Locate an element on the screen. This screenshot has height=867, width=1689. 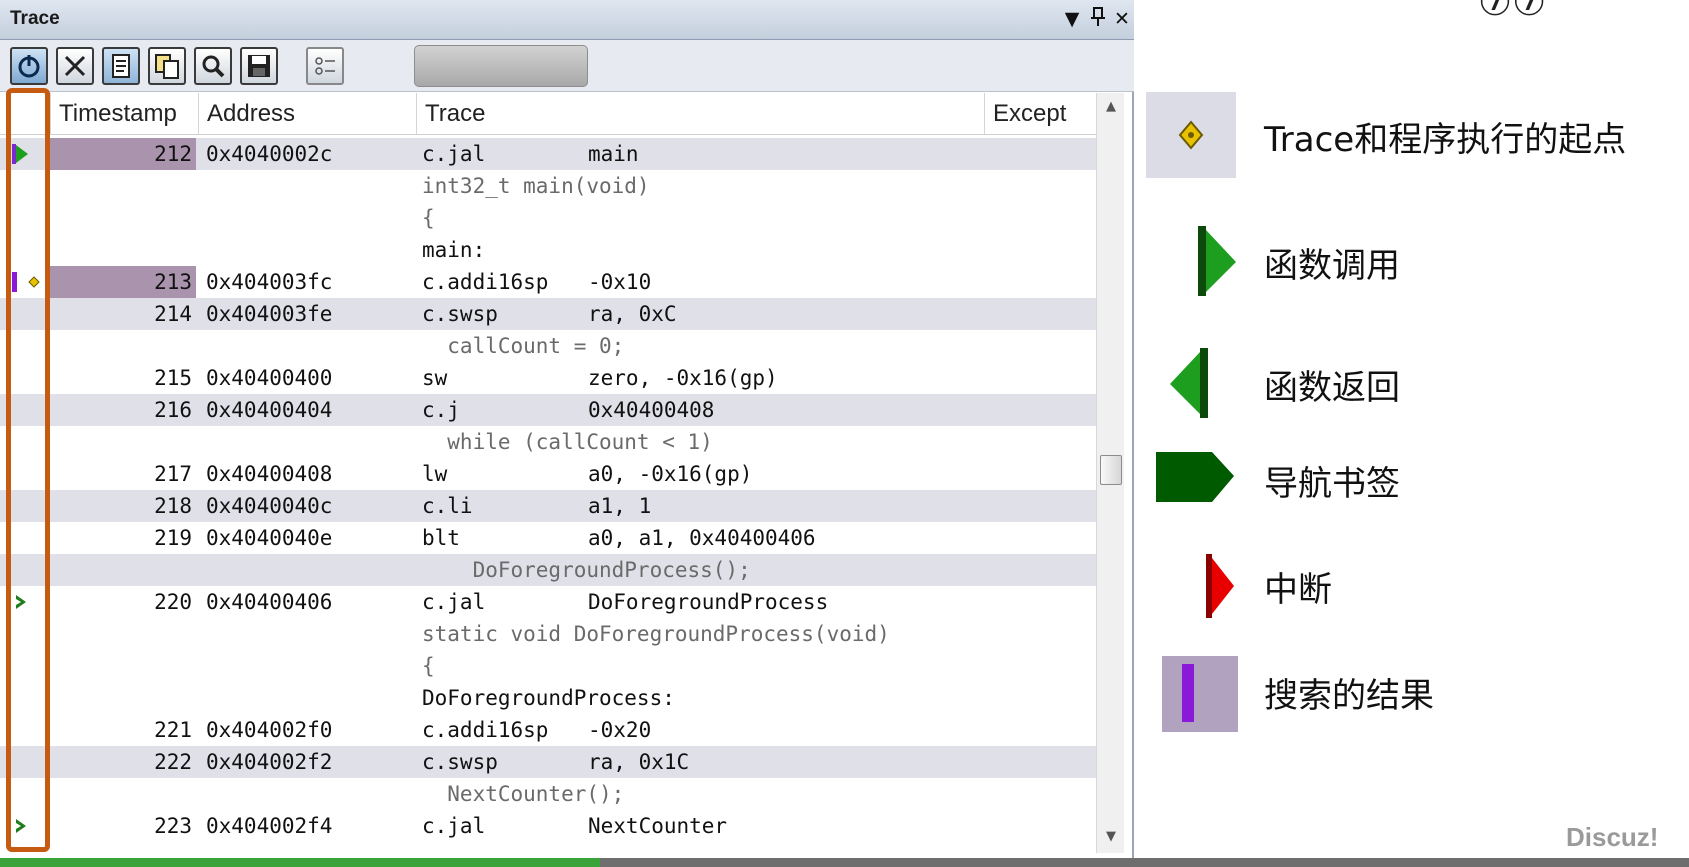
save-button is located at coordinates (259, 66).